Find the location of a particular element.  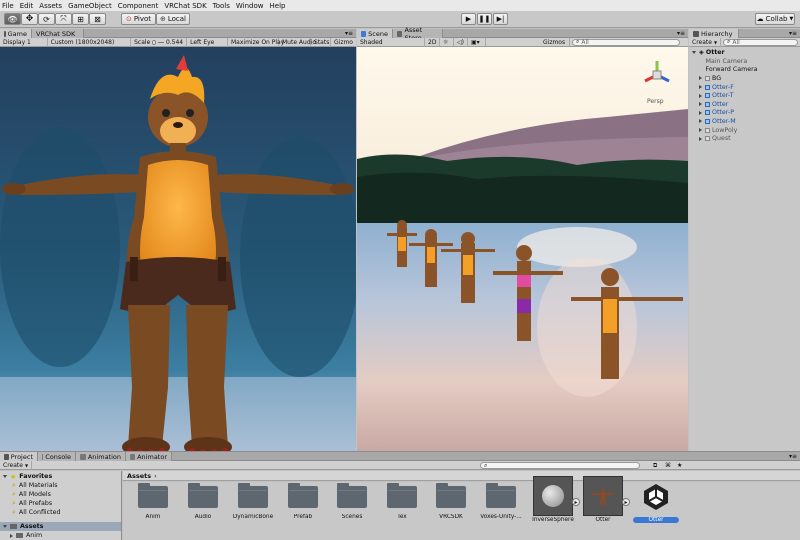

menu-tools: Tools is located at coordinates (221, 6).